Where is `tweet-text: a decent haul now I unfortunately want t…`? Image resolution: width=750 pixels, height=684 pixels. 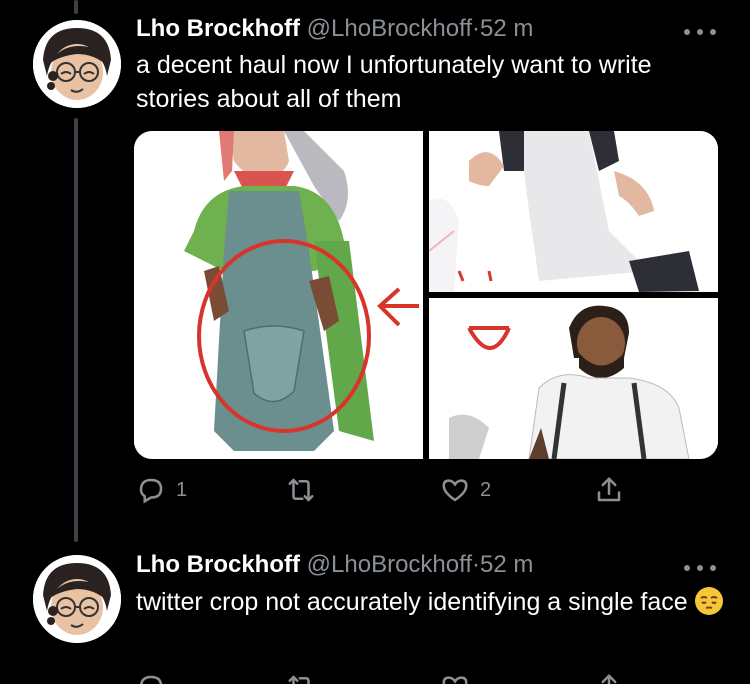
tweet-text: a decent haul now I unfortunately want t… is located at coordinates (394, 82).